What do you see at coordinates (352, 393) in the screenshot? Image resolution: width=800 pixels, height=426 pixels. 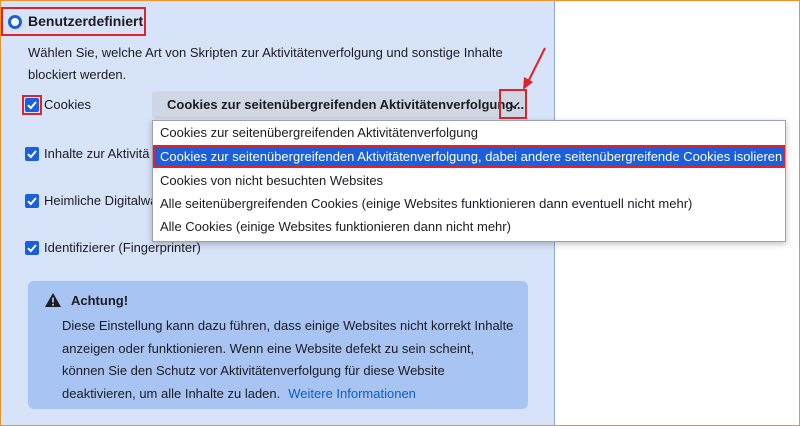 I see `learn-more-link: Weitere Informationen` at bounding box center [352, 393].